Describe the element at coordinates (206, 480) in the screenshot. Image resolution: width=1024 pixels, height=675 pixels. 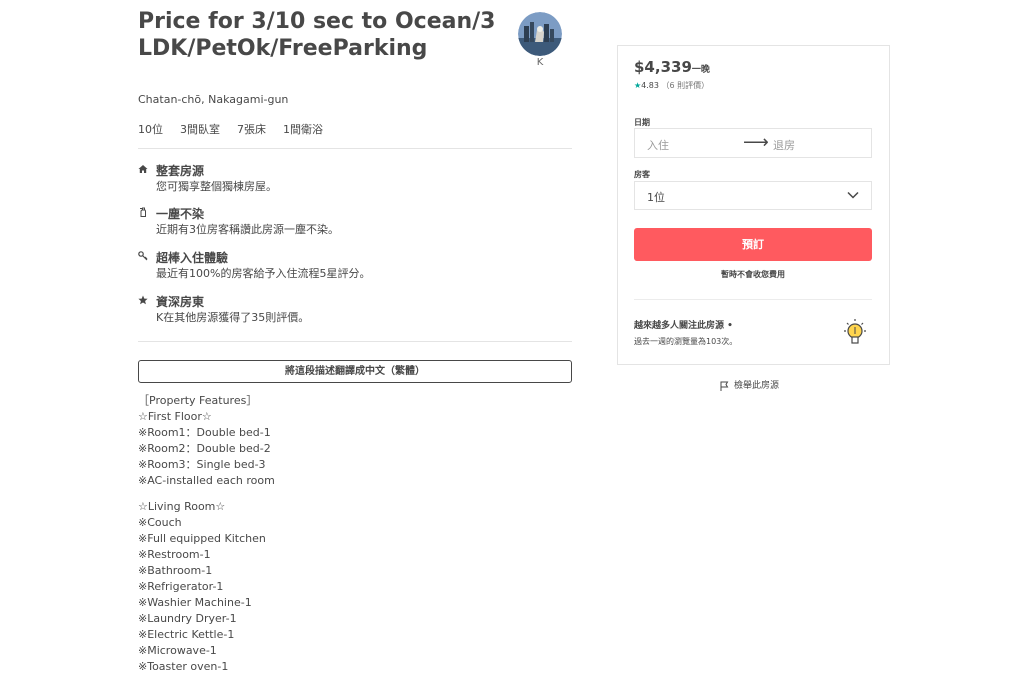
I see `description-line: ※AC-installed each room` at that location.